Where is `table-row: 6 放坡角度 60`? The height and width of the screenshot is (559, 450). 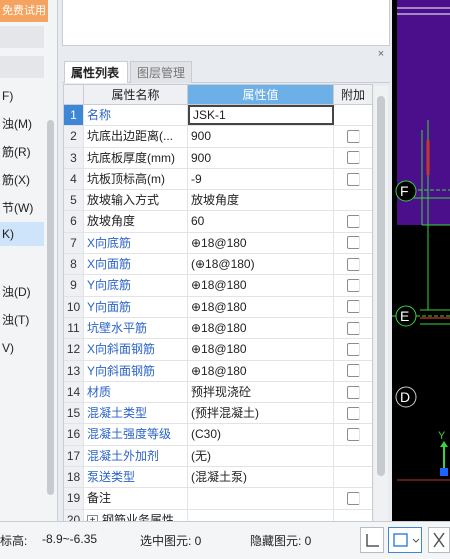
table-row: 6 放坡角度 60 is located at coordinates (218, 222).